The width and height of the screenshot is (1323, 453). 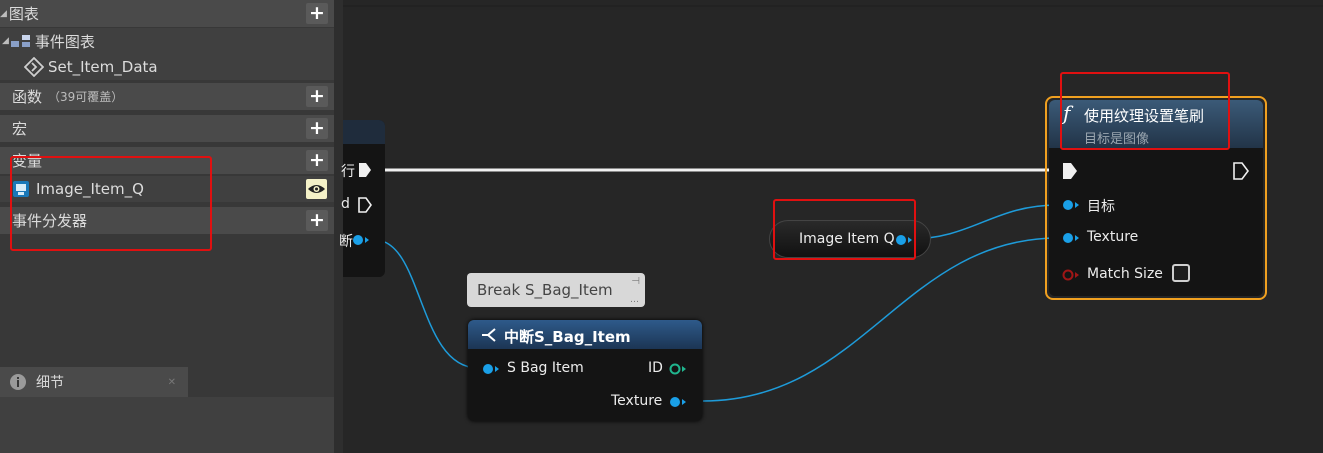 I want to click on texture-in-pin-icon, so click(x=1071, y=238).